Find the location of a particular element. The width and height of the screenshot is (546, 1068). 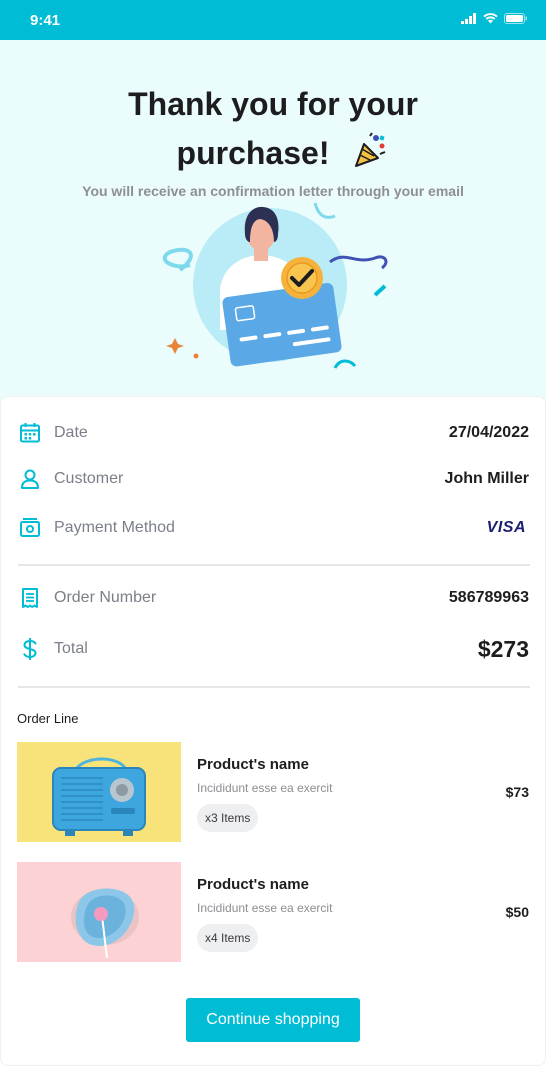

signal-icon is located at coordinates (468, 18).